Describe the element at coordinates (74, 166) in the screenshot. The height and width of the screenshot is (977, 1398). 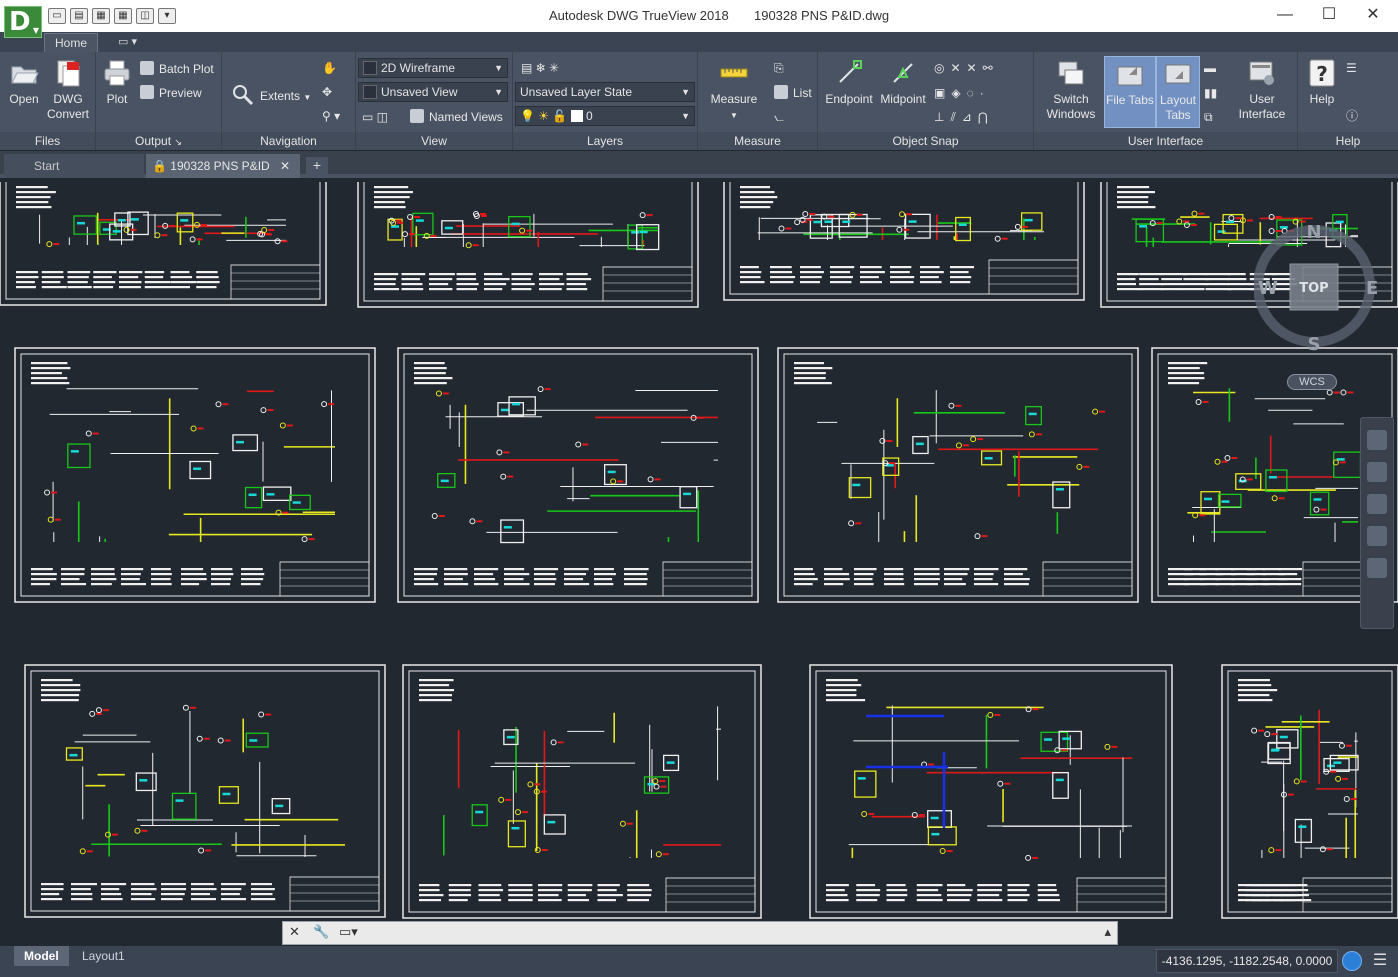
I see `tab-start: Start` at that location.